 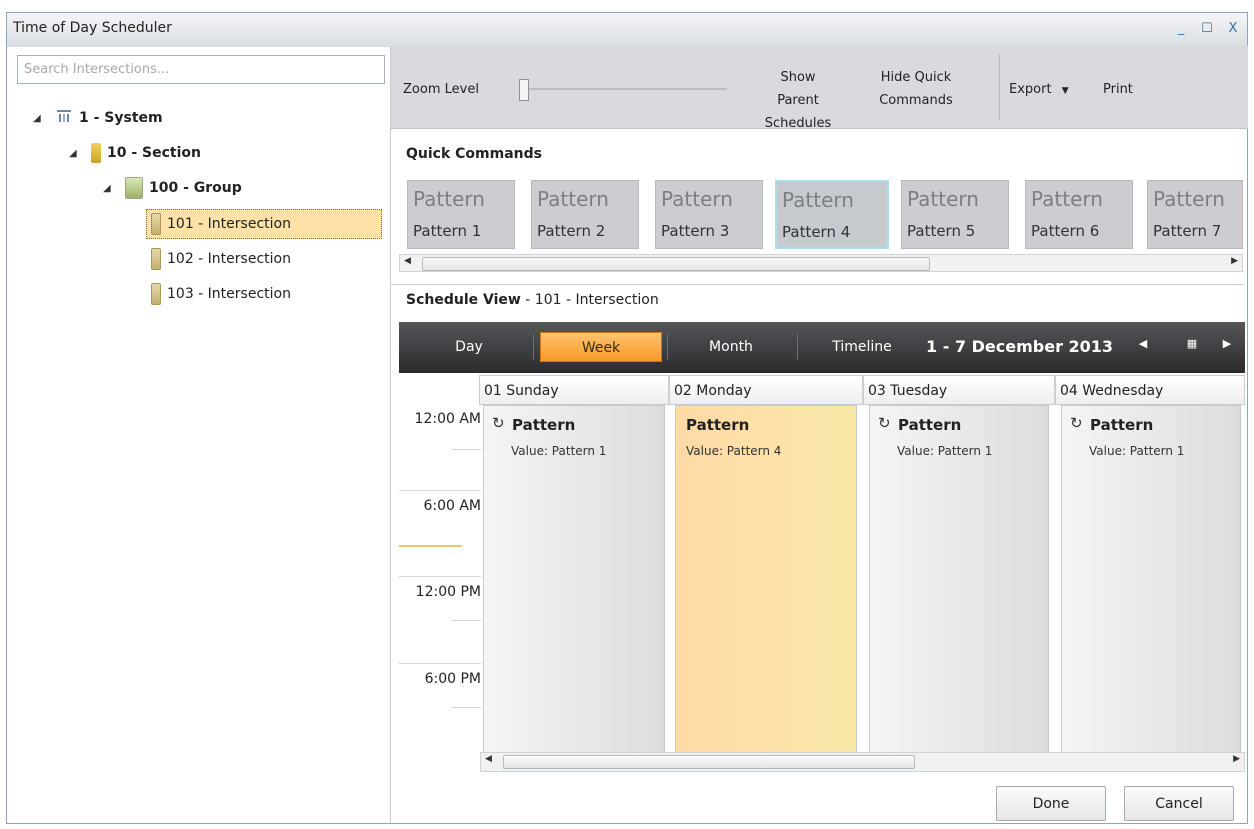 I want to click on schedule-view-title: Schedule View - 101 - Intersection, so click(x=532, y=300).